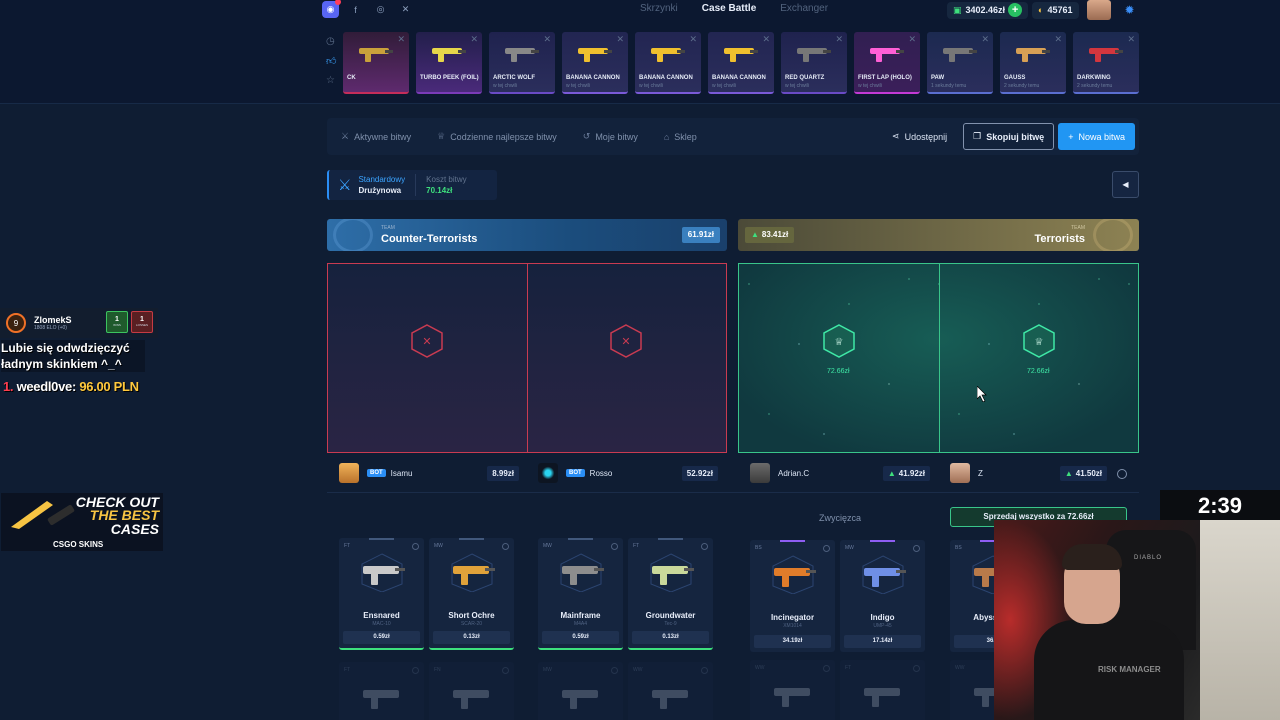 This screenshot has width=1280, height=720. I want to click on feed-item: ✕ RED QUARTZ w tej chwili, so click(814, 63).